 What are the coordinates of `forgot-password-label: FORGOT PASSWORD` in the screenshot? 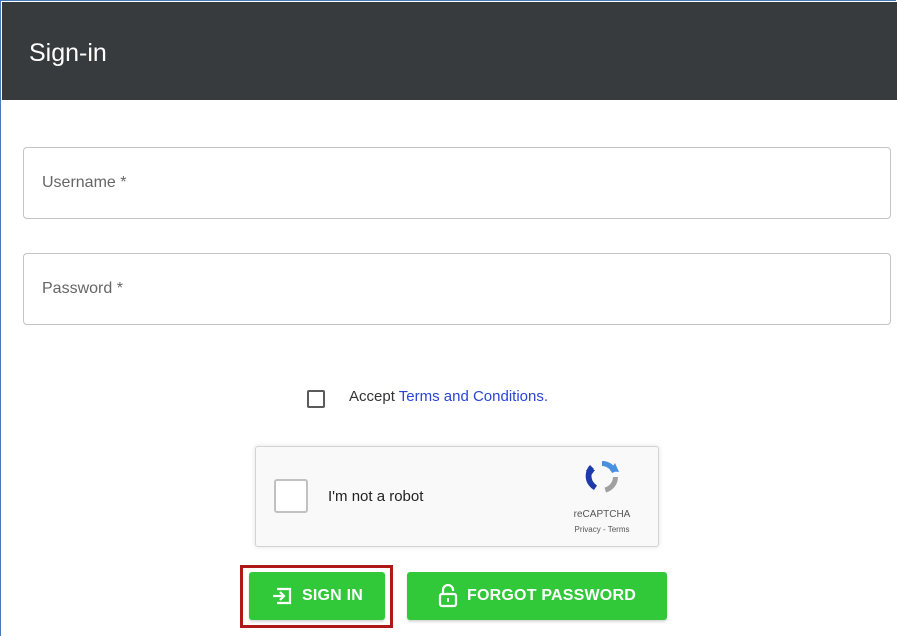 It's located at (551, 595).